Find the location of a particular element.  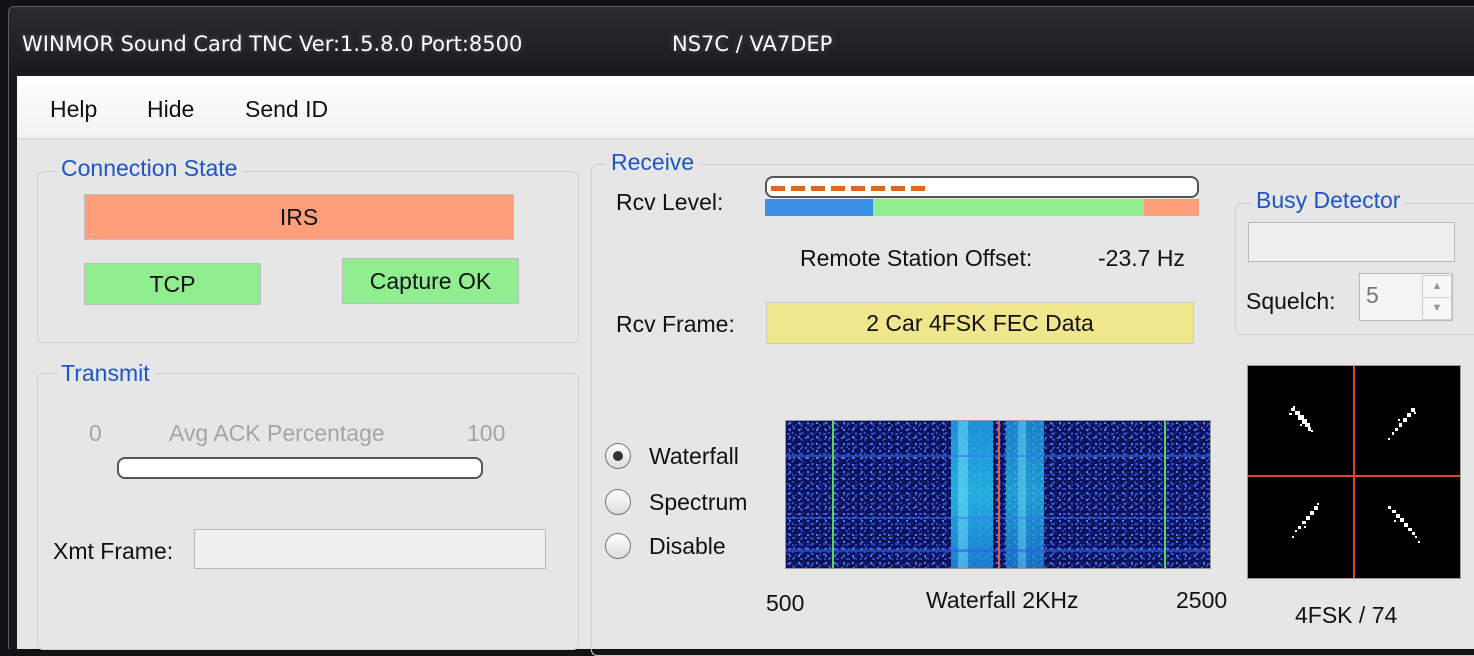

rcv-level-bar is located at coordinates (982, 187).